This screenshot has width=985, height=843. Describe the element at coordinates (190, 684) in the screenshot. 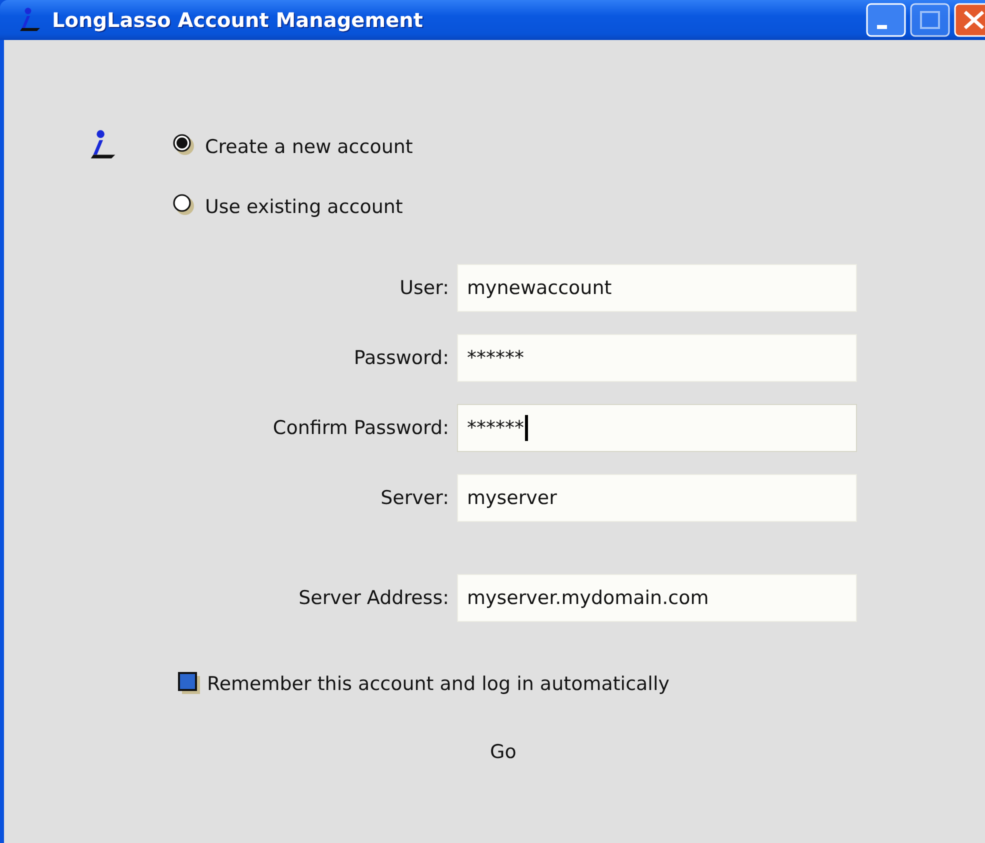

I see `checkbox` at that location.